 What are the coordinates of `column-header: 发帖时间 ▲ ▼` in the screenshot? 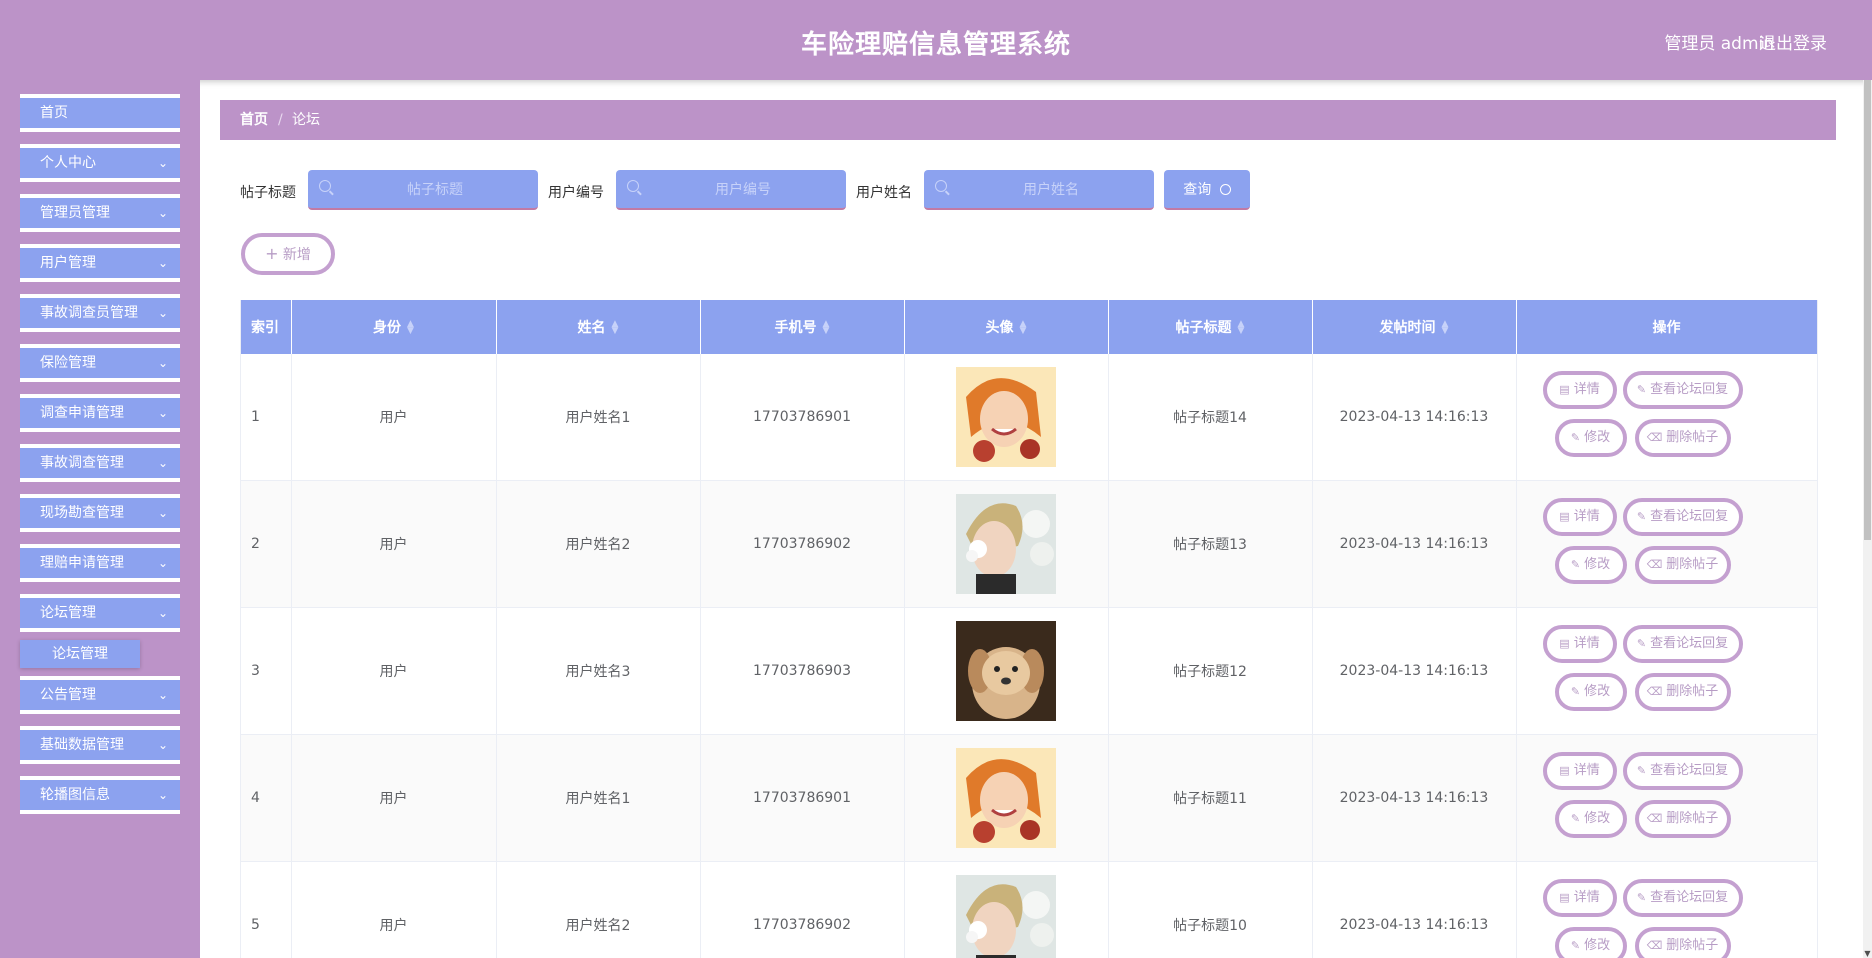 It's located at (1414, 327).